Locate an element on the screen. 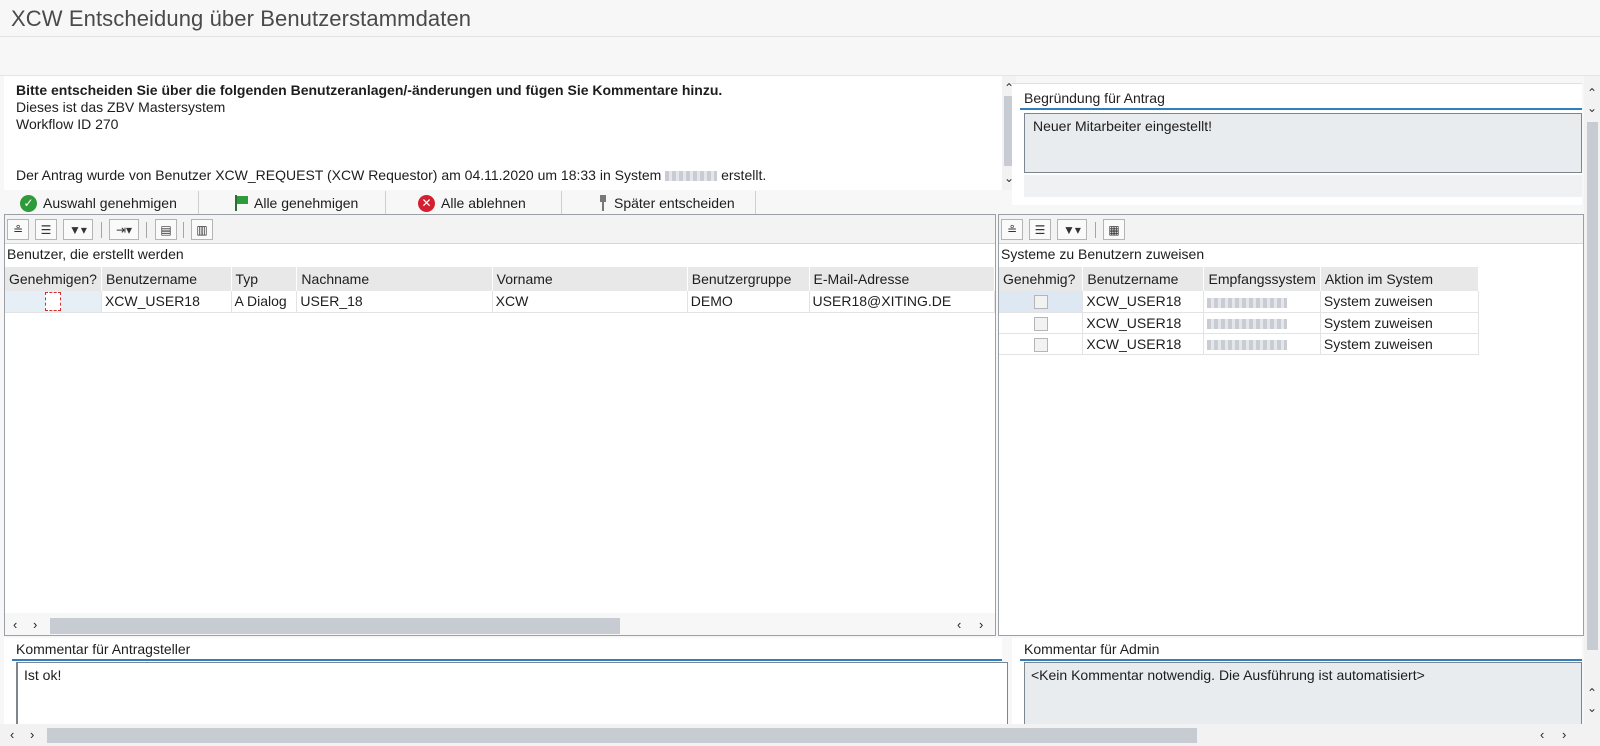  approve-all-button: Alle genehmigen is located at coordinates (302, 203).